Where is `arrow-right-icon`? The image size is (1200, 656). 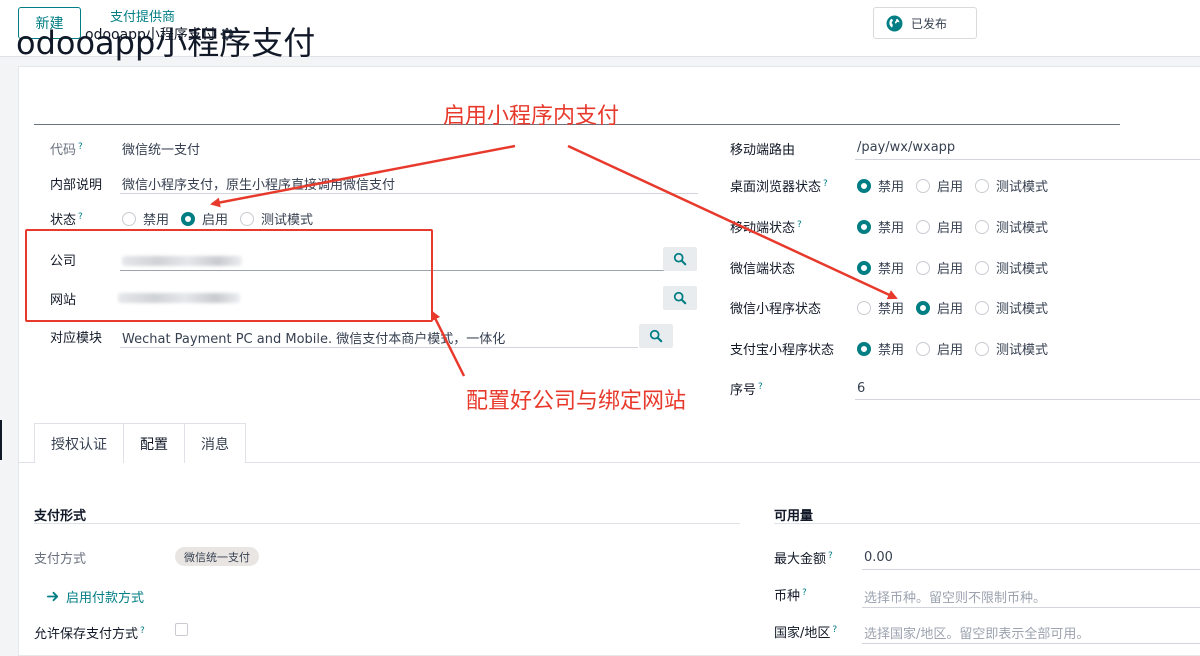 arrow-right-icon is located at coordinates (53, 596).